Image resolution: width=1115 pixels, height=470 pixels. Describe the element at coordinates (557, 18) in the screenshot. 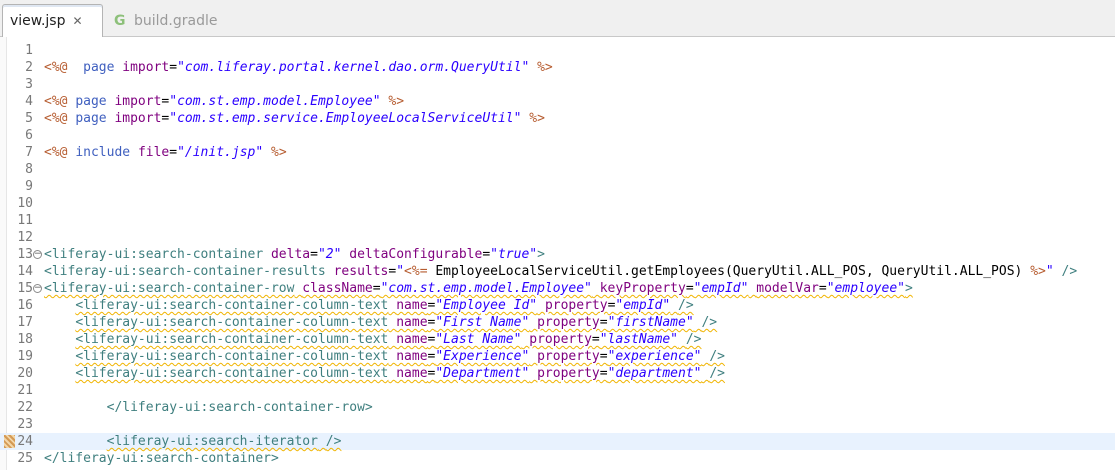

I see `editor-tab-bar: view.jsp ✕ G build.gradle` at that location.